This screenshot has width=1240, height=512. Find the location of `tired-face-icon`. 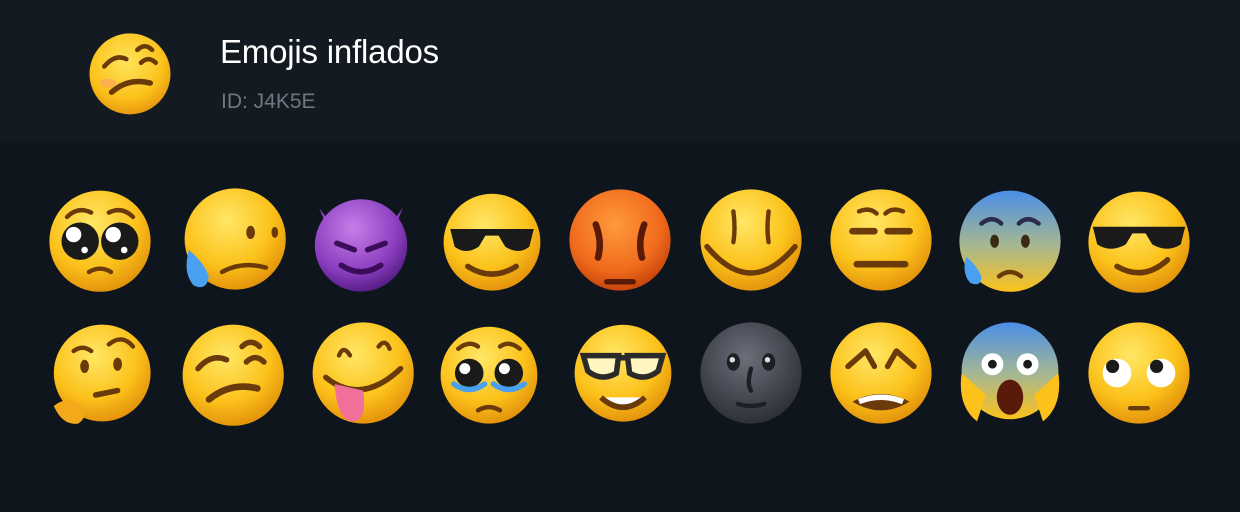

tired-face-icon is located at coordinates (881, 373).